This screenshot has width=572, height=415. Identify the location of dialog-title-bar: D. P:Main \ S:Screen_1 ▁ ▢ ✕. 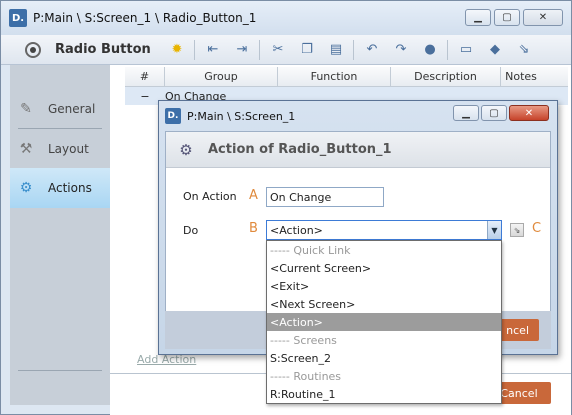
(358, 116).